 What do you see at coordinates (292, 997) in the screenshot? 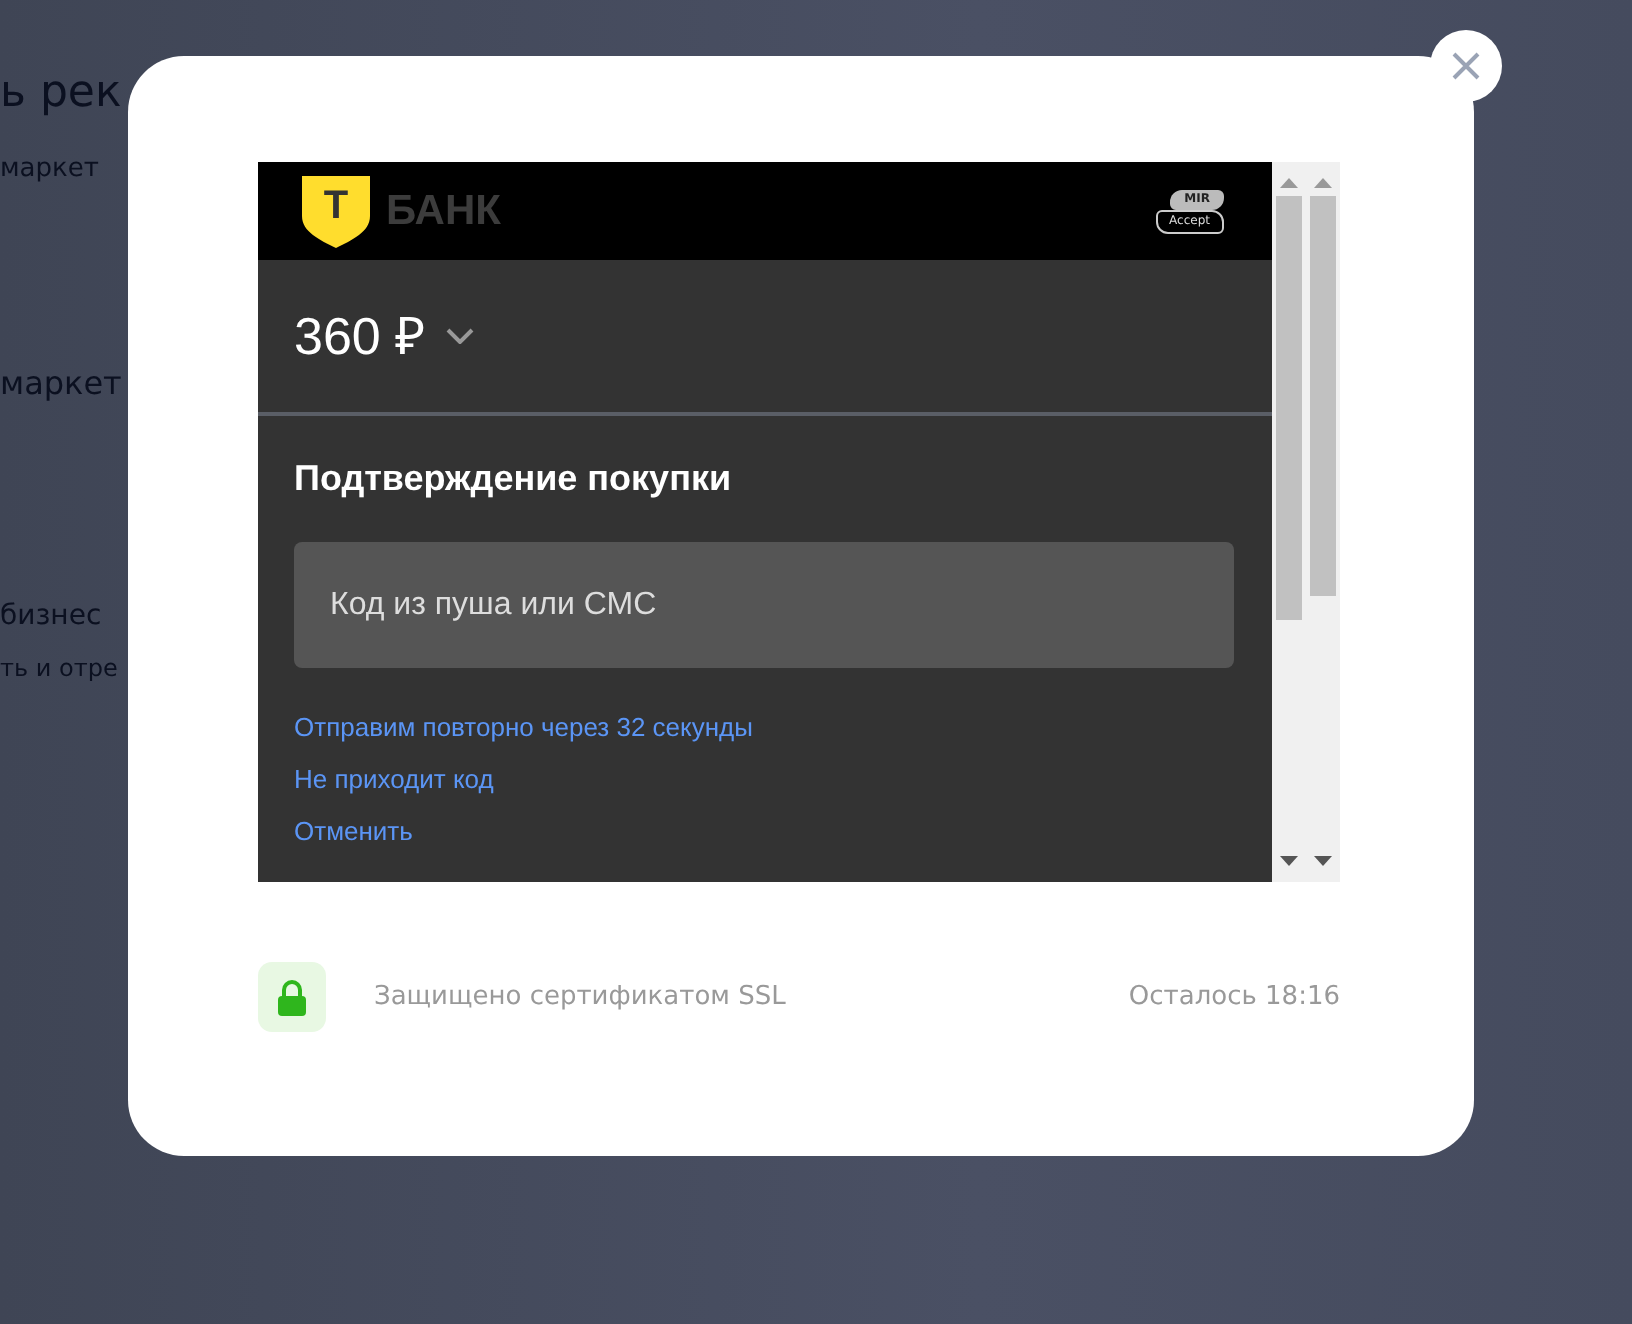
I see `lock-icon` at bounding box center [292, 997].